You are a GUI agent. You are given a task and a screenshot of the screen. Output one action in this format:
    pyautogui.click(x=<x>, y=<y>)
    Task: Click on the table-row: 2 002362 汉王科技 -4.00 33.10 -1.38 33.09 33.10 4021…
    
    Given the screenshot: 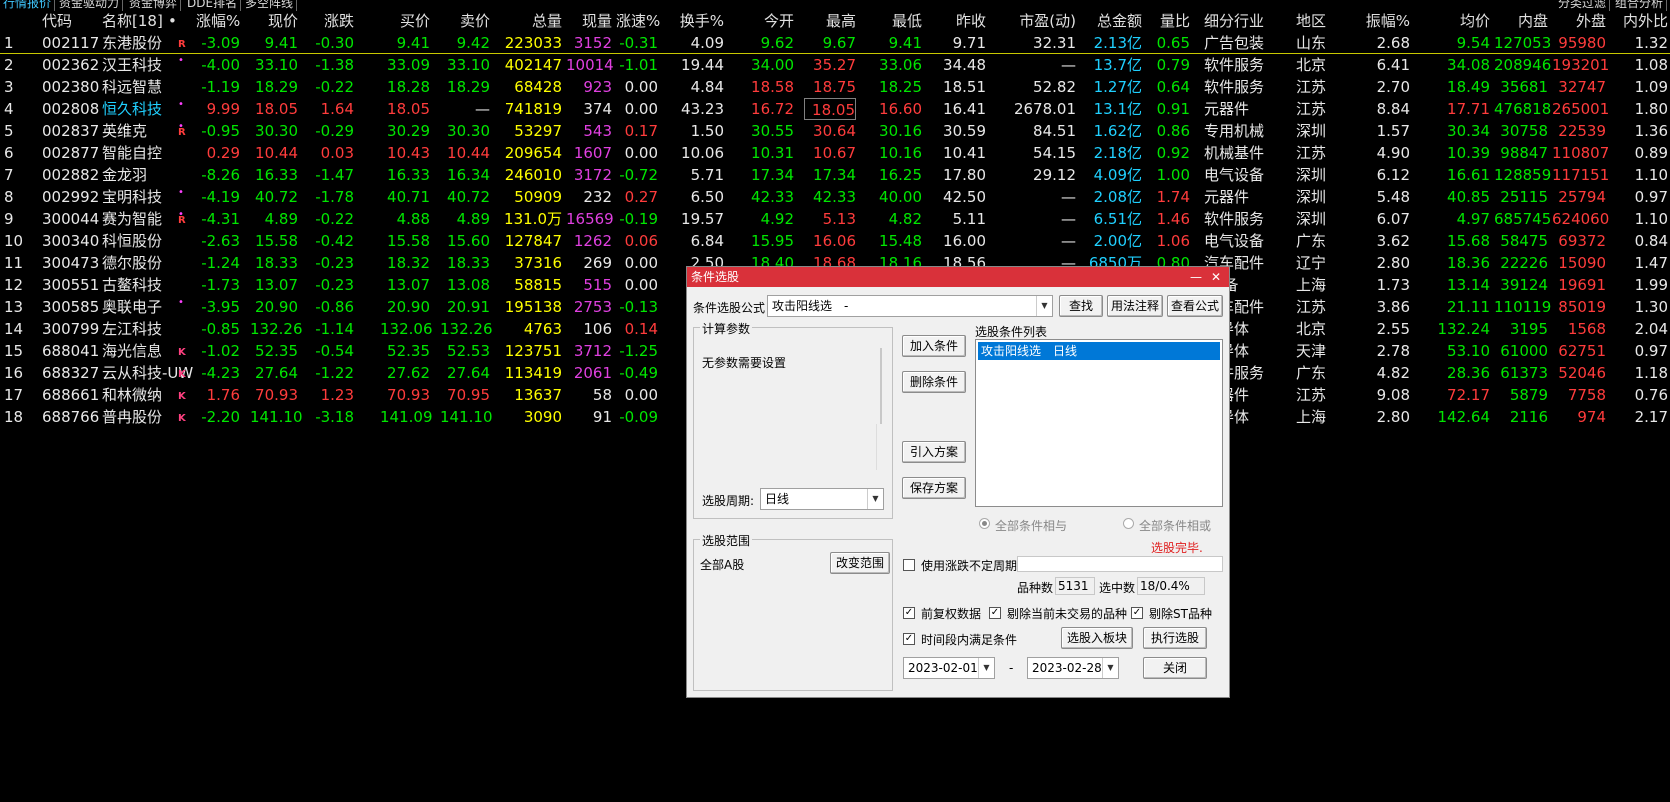 What is the action you would take?
    pyautogui.click(x=835, y=65)
    